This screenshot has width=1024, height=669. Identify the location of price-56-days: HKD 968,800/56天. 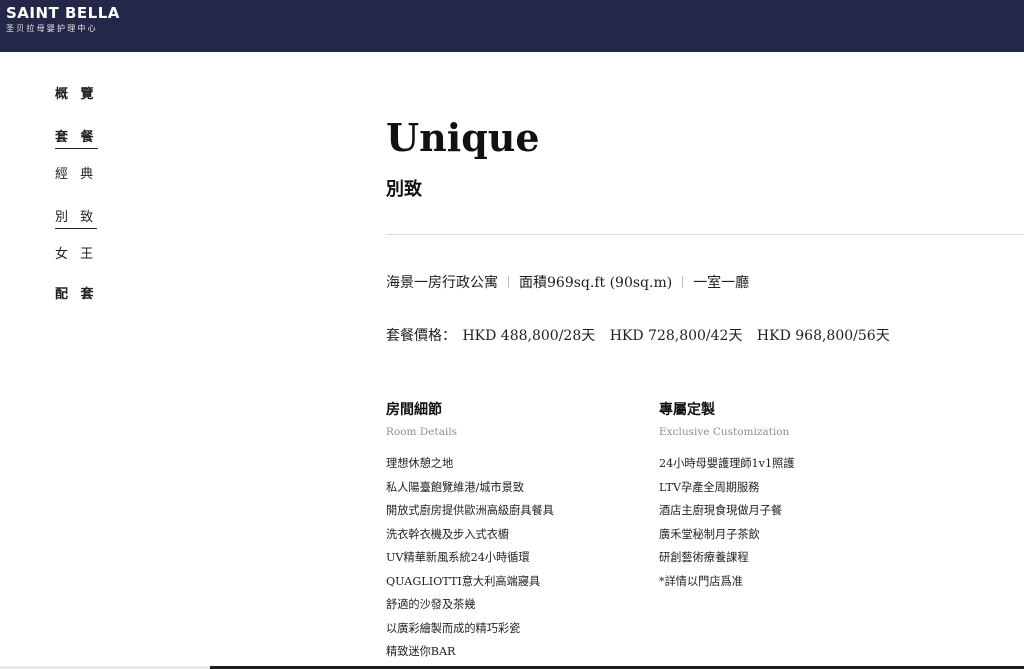
(823, 336).